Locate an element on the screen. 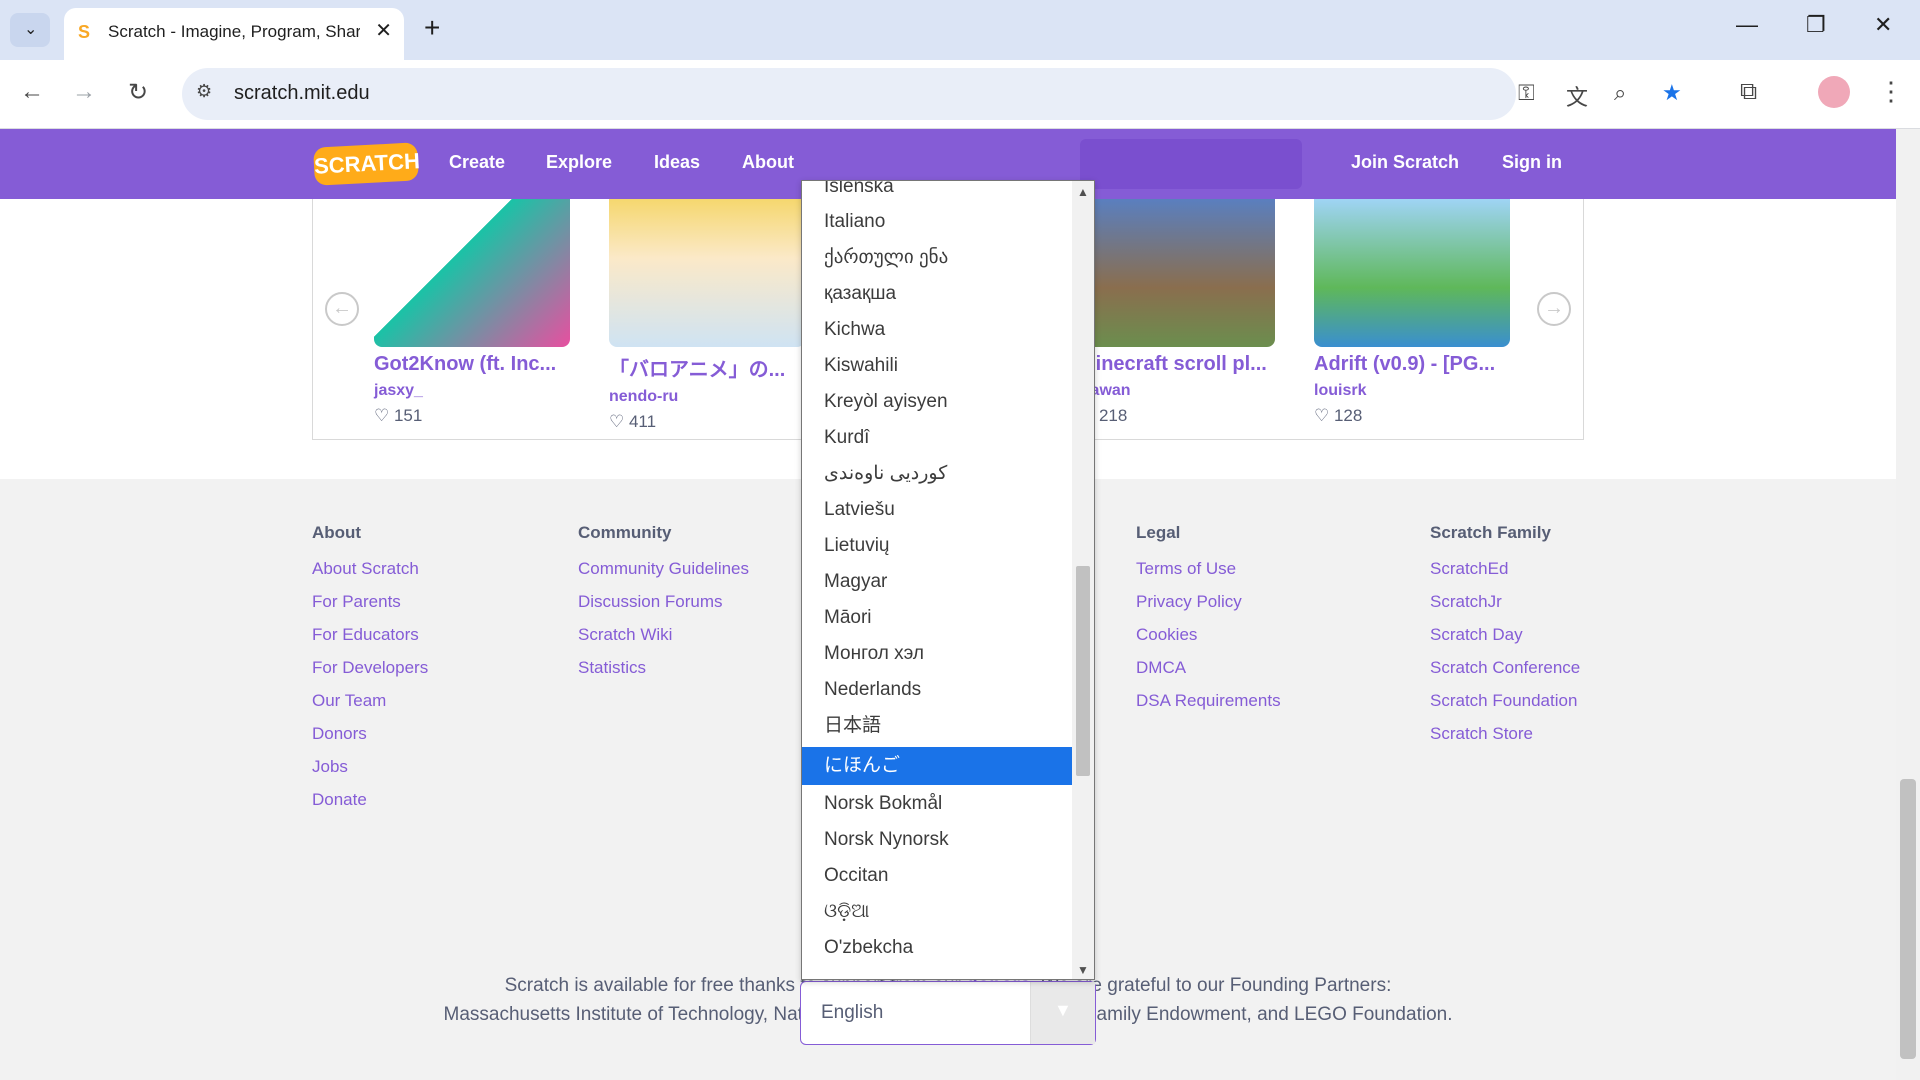 This screenshot has height=1080, width=1920. dropdown-scroll-thumb is located at coordinates (1083, 671).